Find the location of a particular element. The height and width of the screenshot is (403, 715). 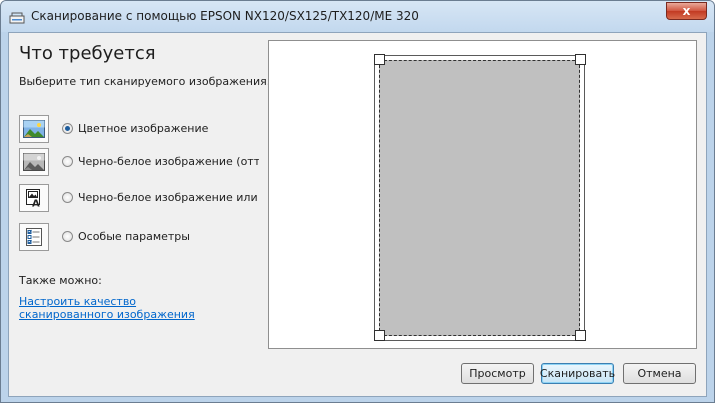

radio-custom is located at coordinates (67, 236).